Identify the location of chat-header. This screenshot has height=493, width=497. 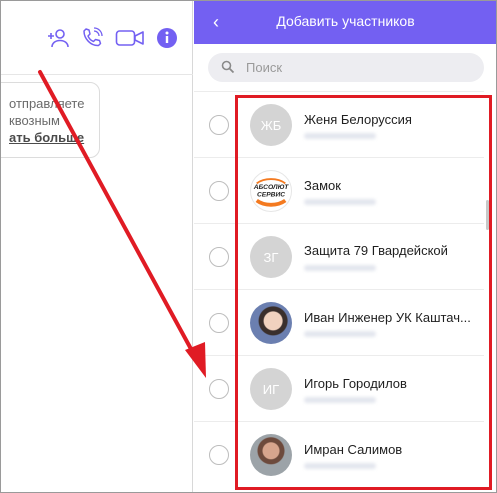
(96, 37).